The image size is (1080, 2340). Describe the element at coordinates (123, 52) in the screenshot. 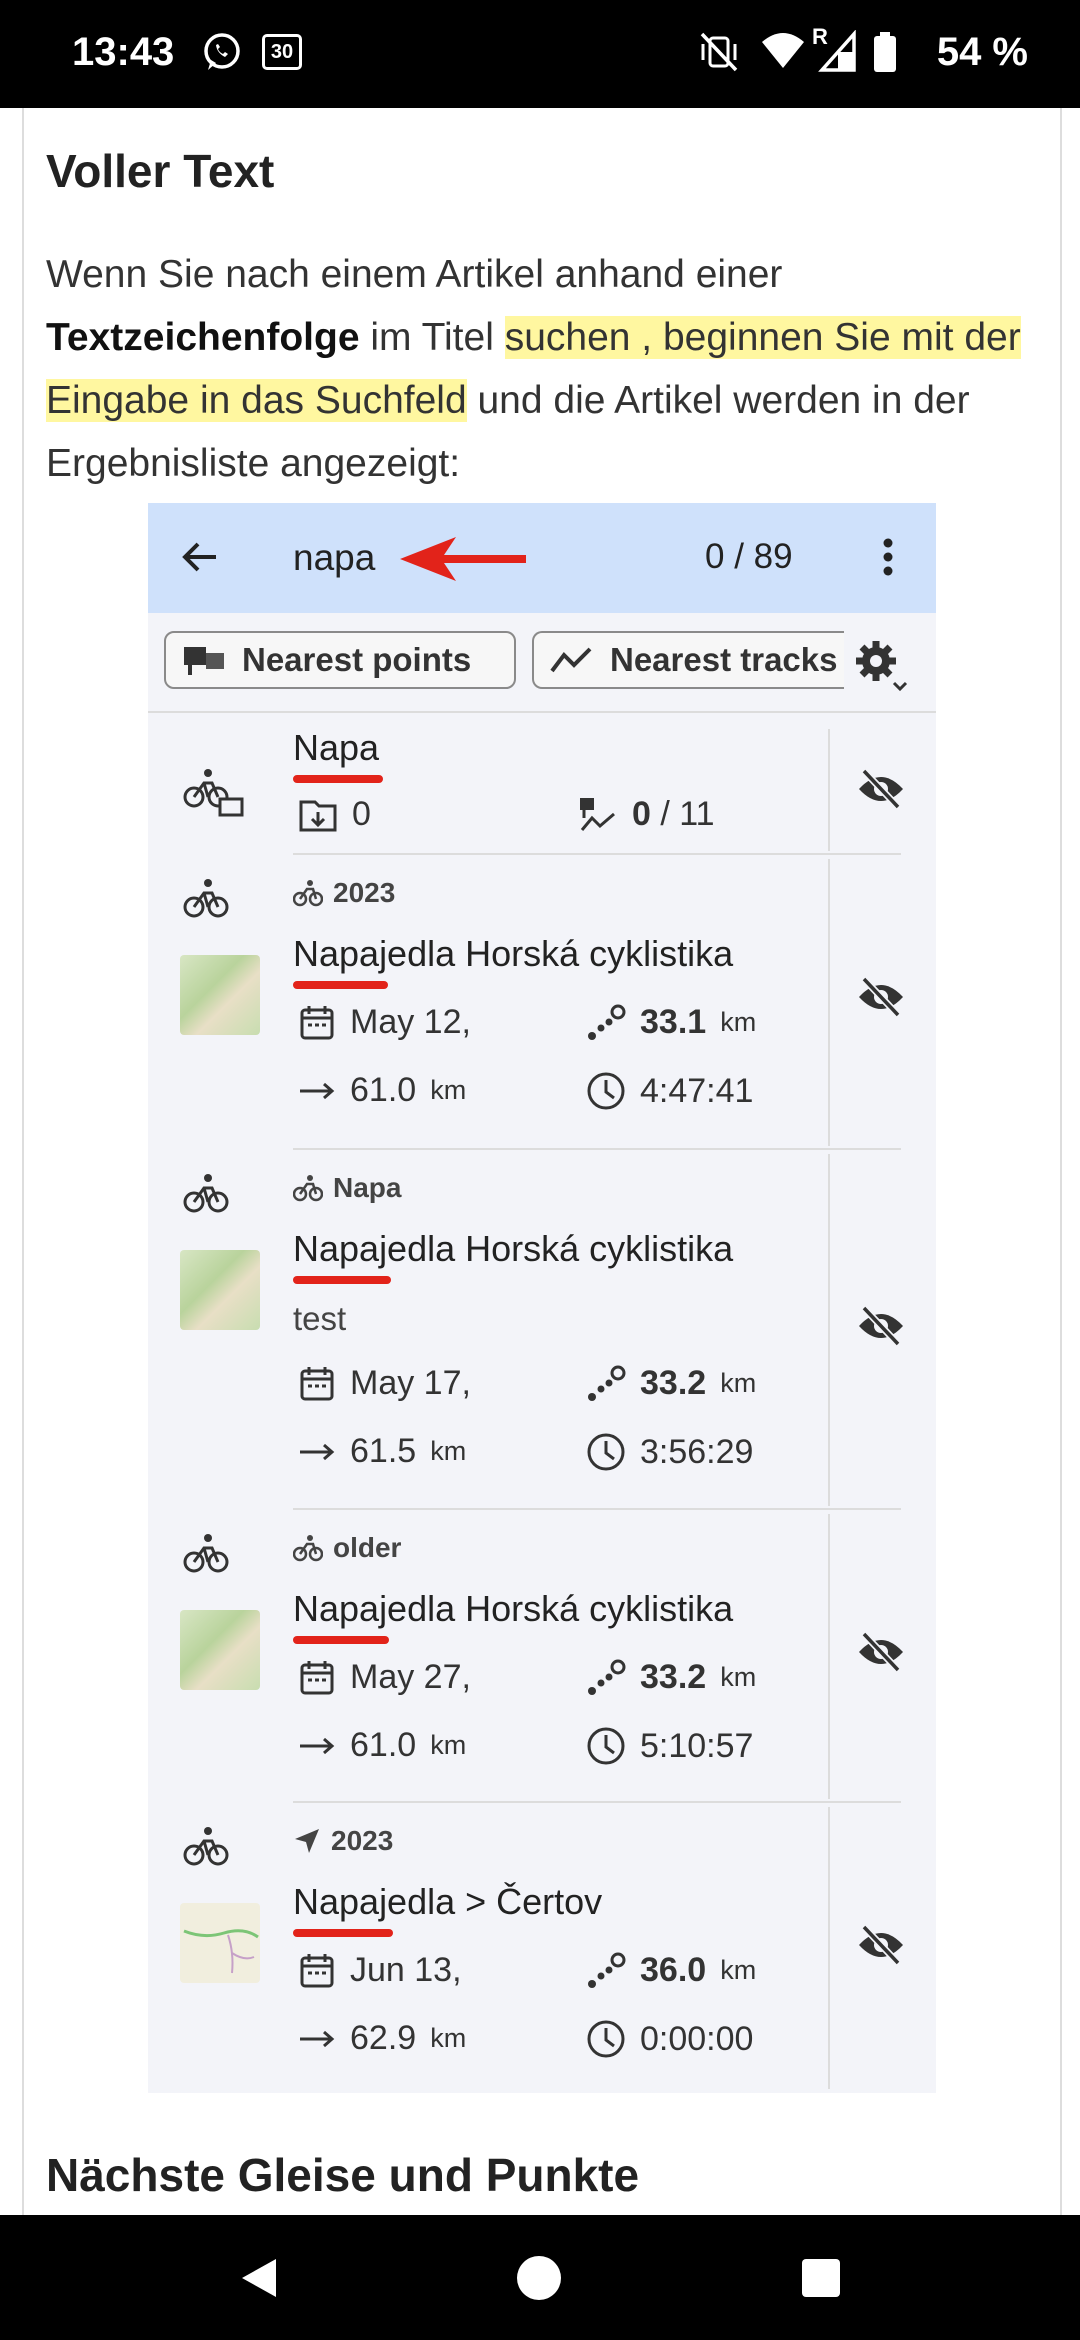

I see `status-time: 13:43` at that location.